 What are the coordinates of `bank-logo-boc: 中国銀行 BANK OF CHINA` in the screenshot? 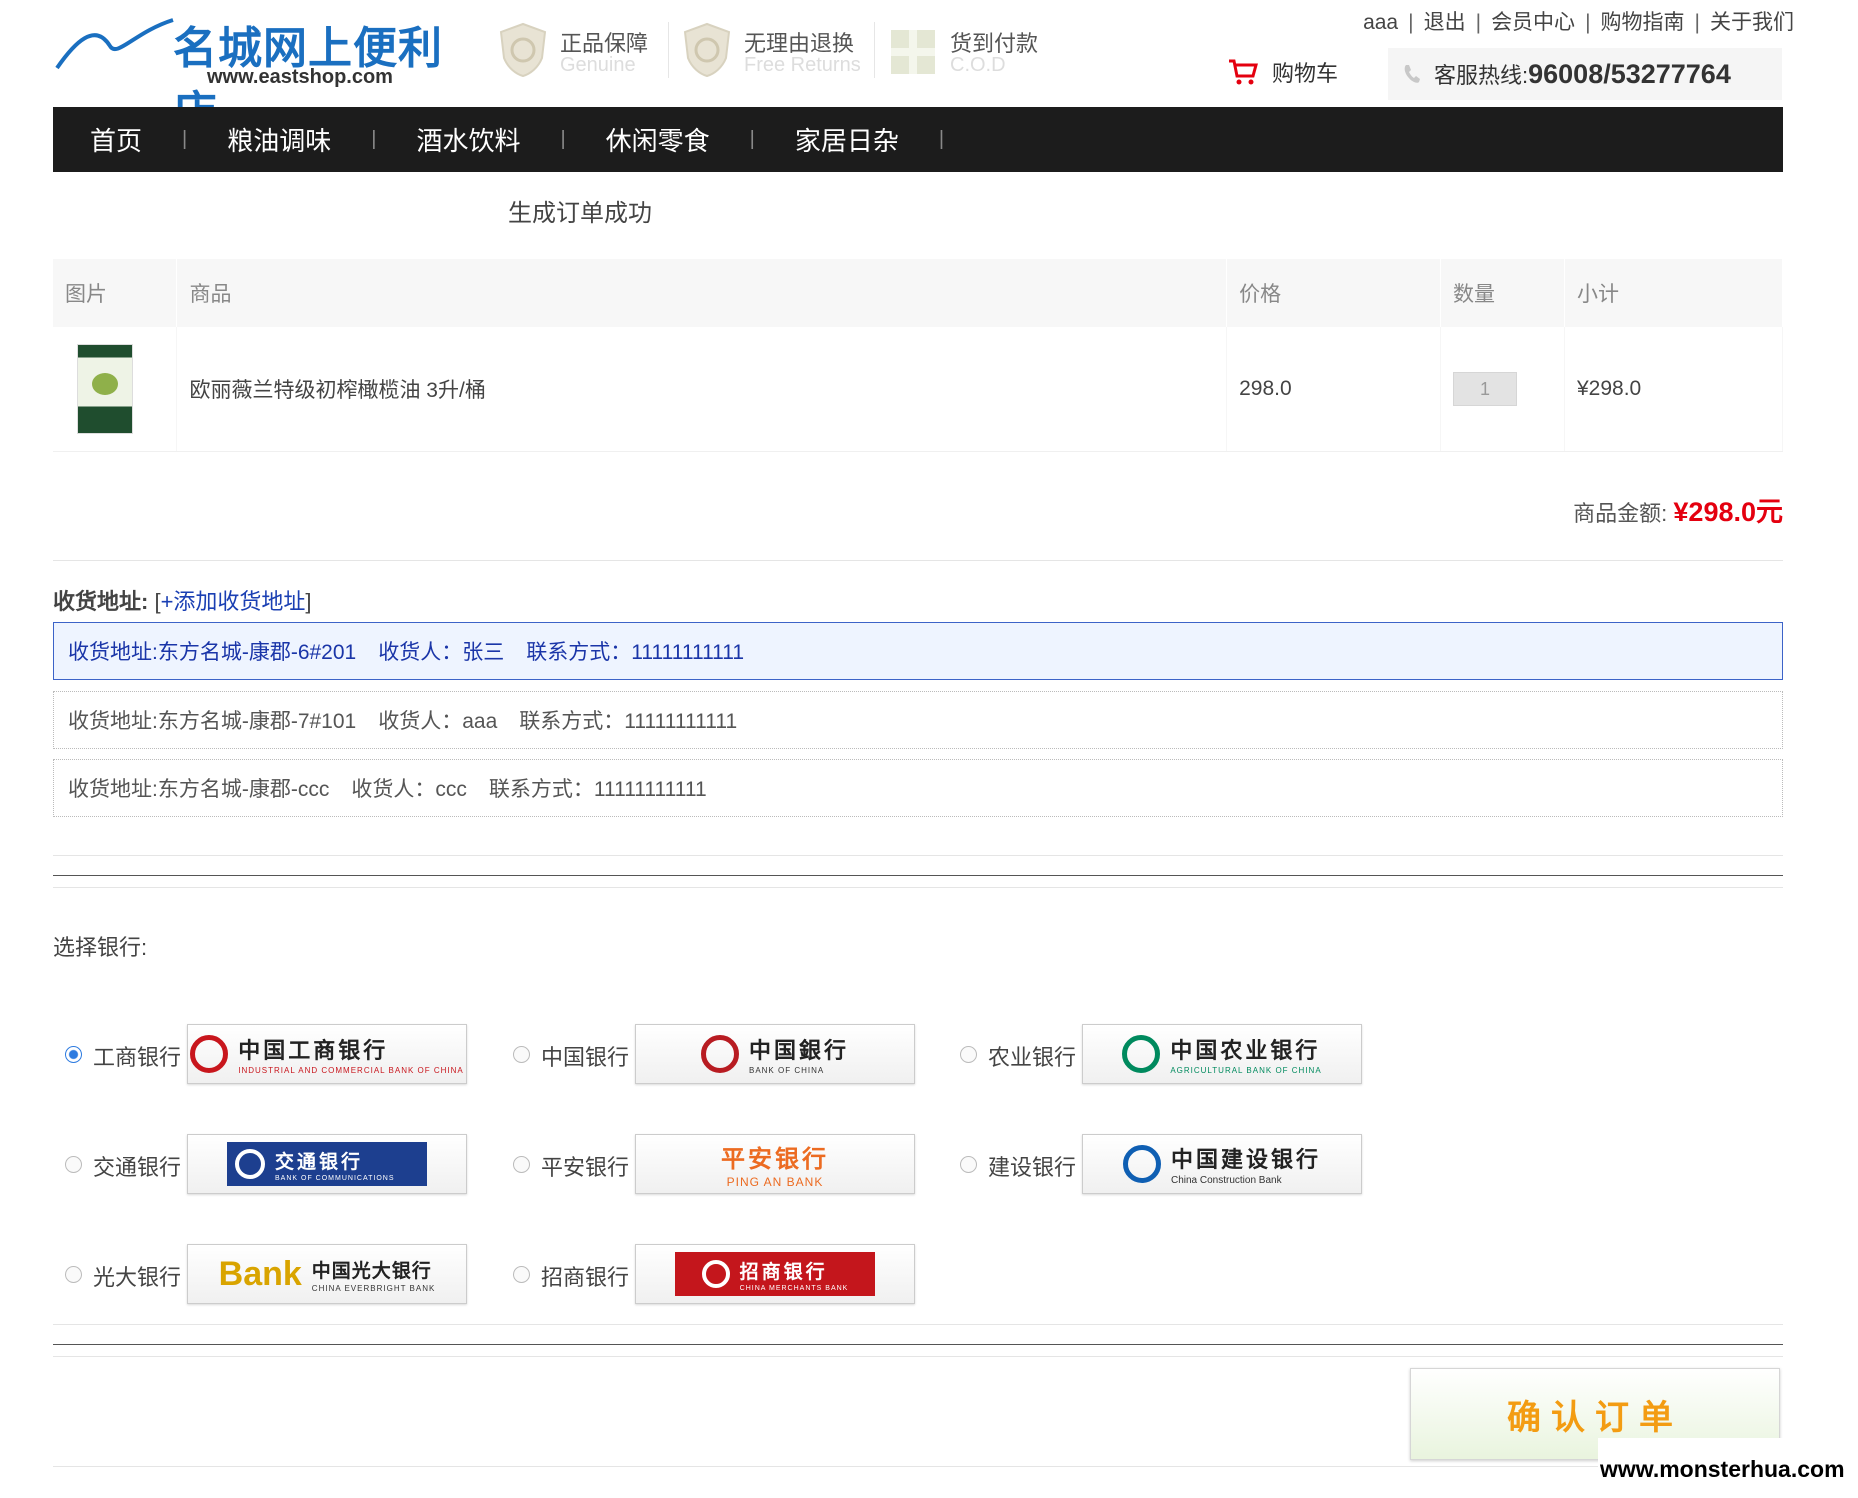 It's located at (775, 1054).